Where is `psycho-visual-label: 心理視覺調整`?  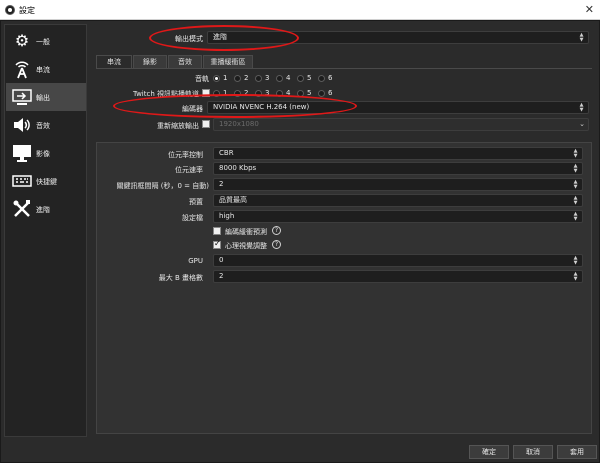
psycho-visual-label: 心理視覺調整 is located at coordinates (246, 246).